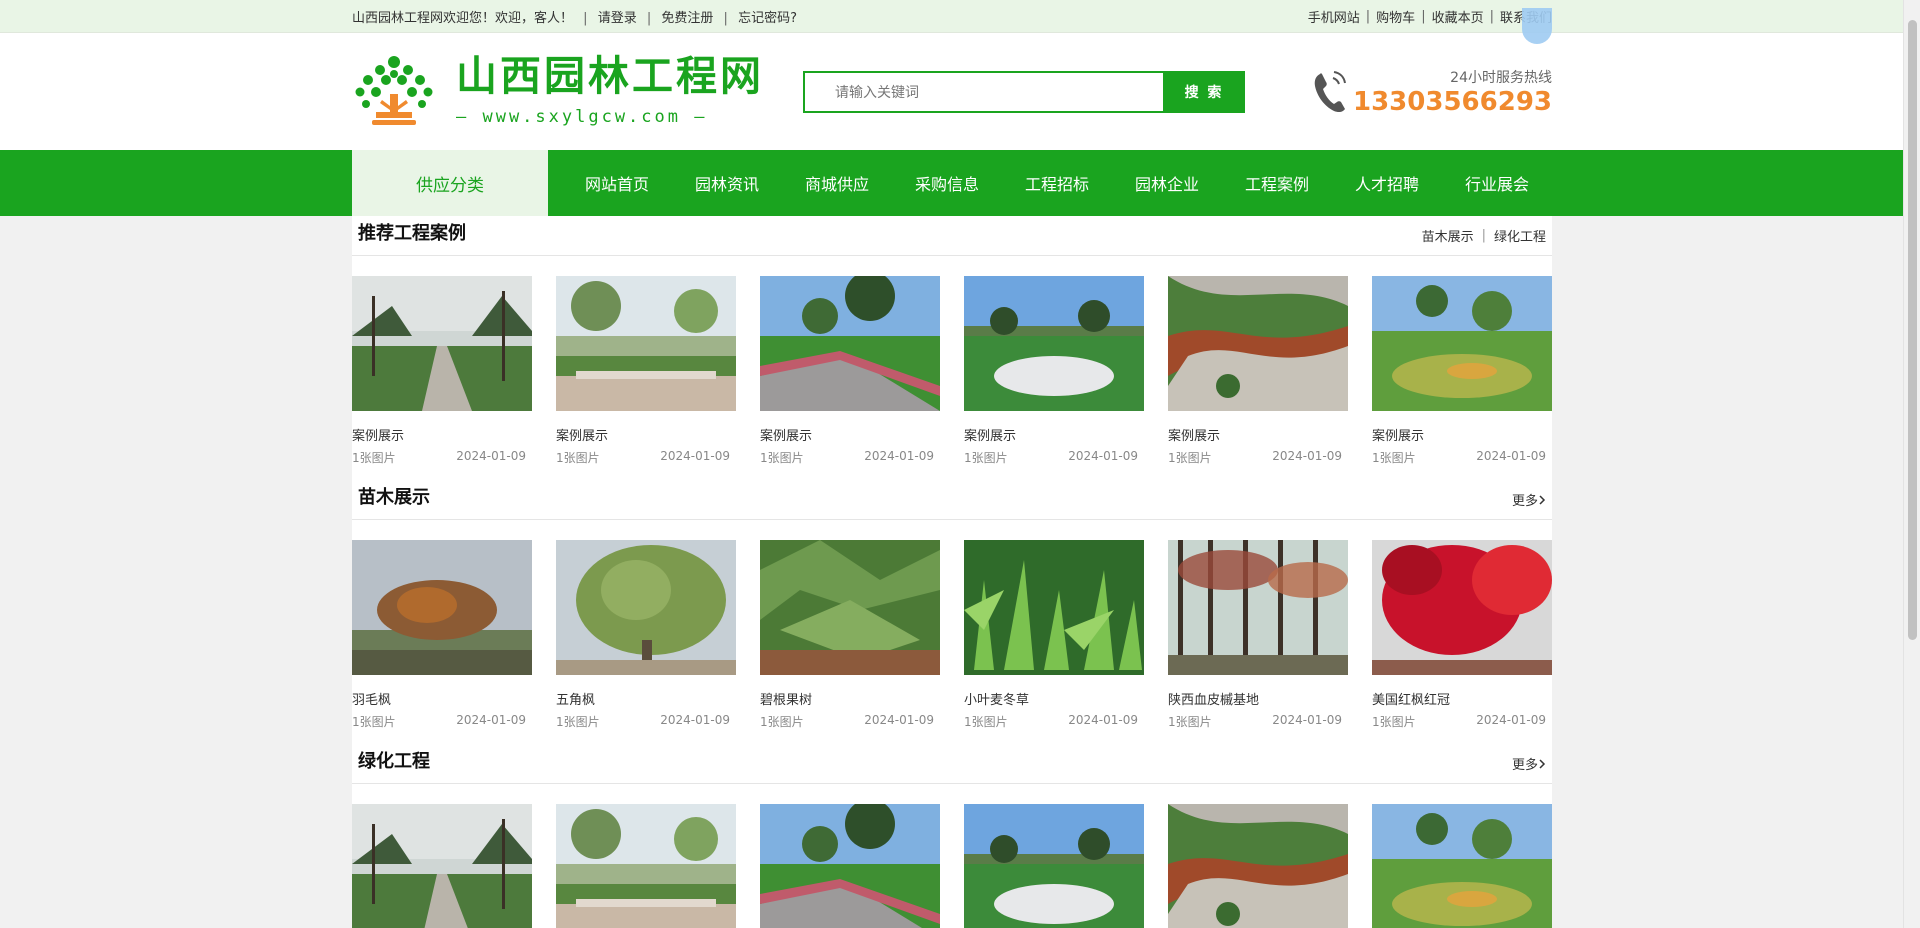 The image size is (1920, 928). Describe the element at coordinates (687, 18) in the screenshot. I see `register-link: 免费注册` at that location.